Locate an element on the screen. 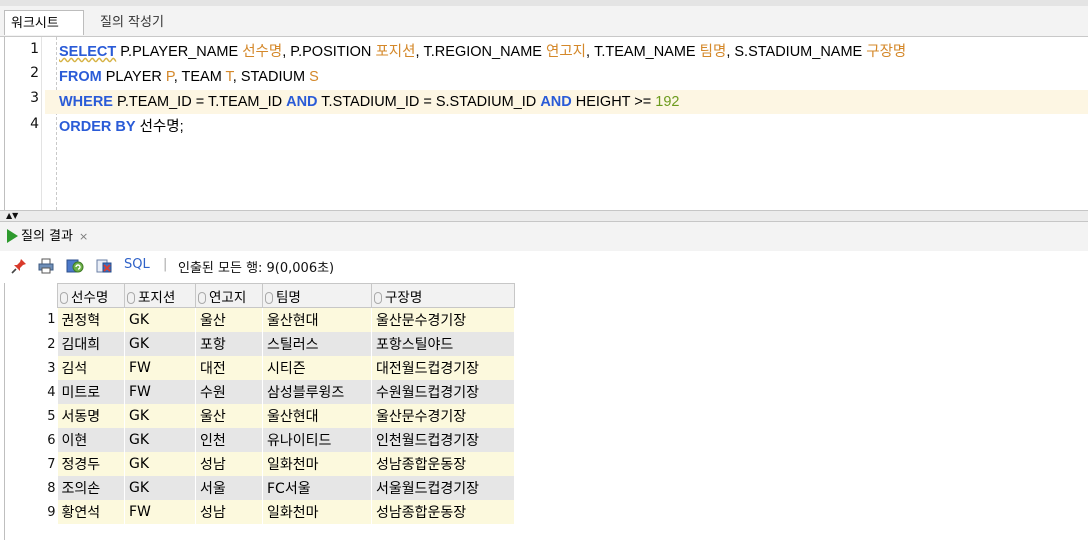 This screenshot has width=1088, height=540. table-cell: 대전 is located at coordinates (229, 368).